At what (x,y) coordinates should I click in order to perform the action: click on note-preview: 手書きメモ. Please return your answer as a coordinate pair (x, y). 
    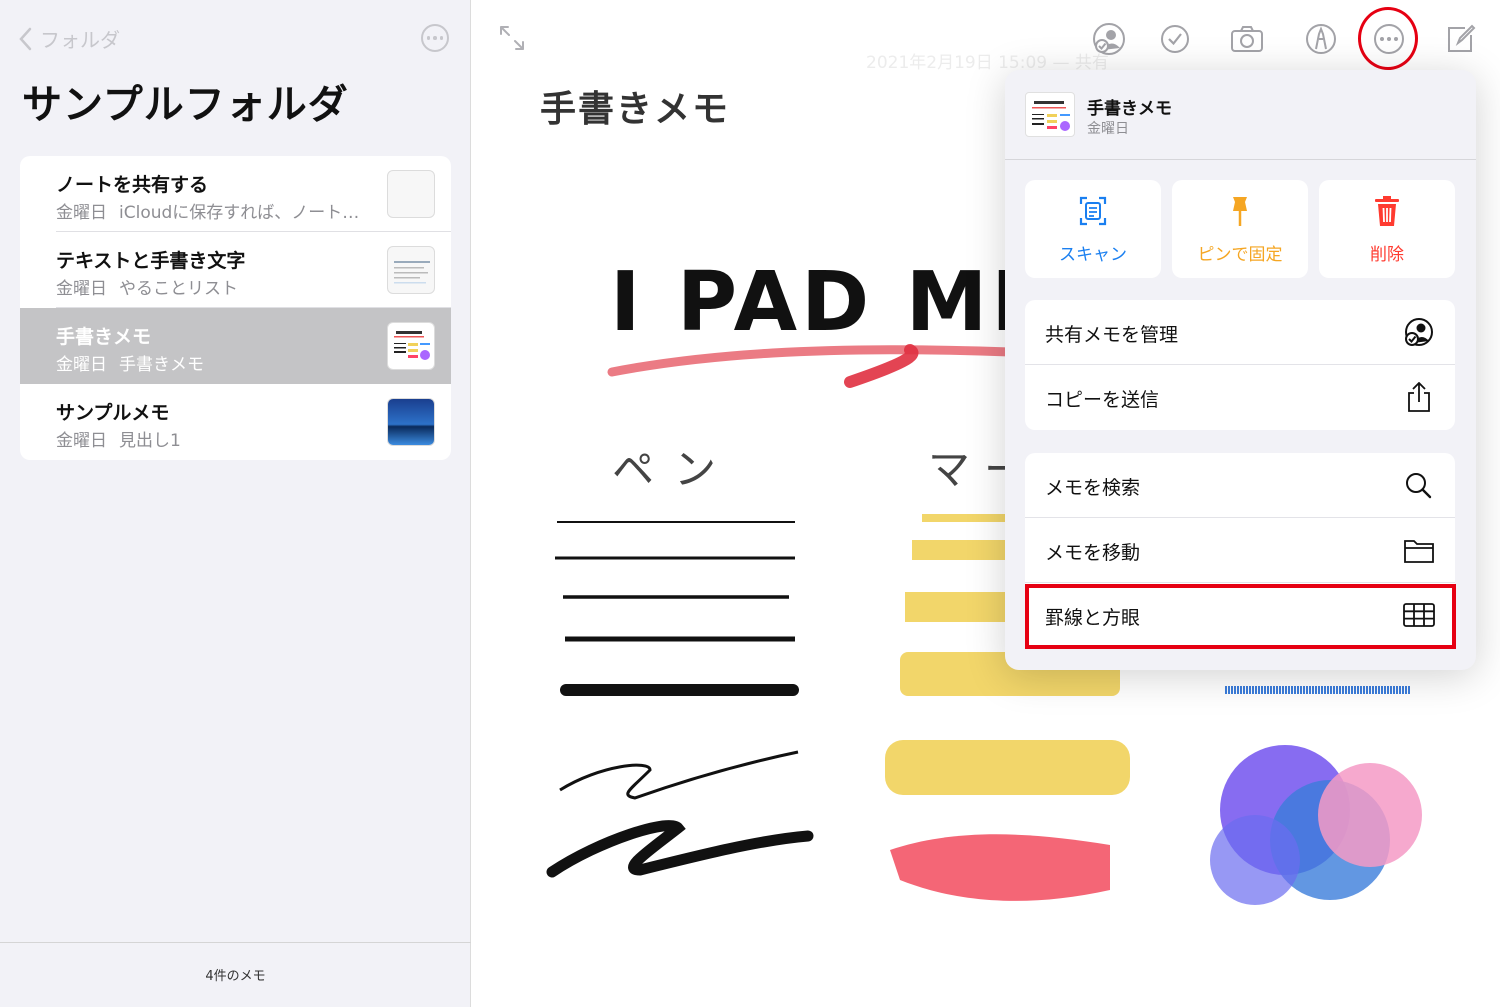
    Looking at the image, I should click on (161, 365).